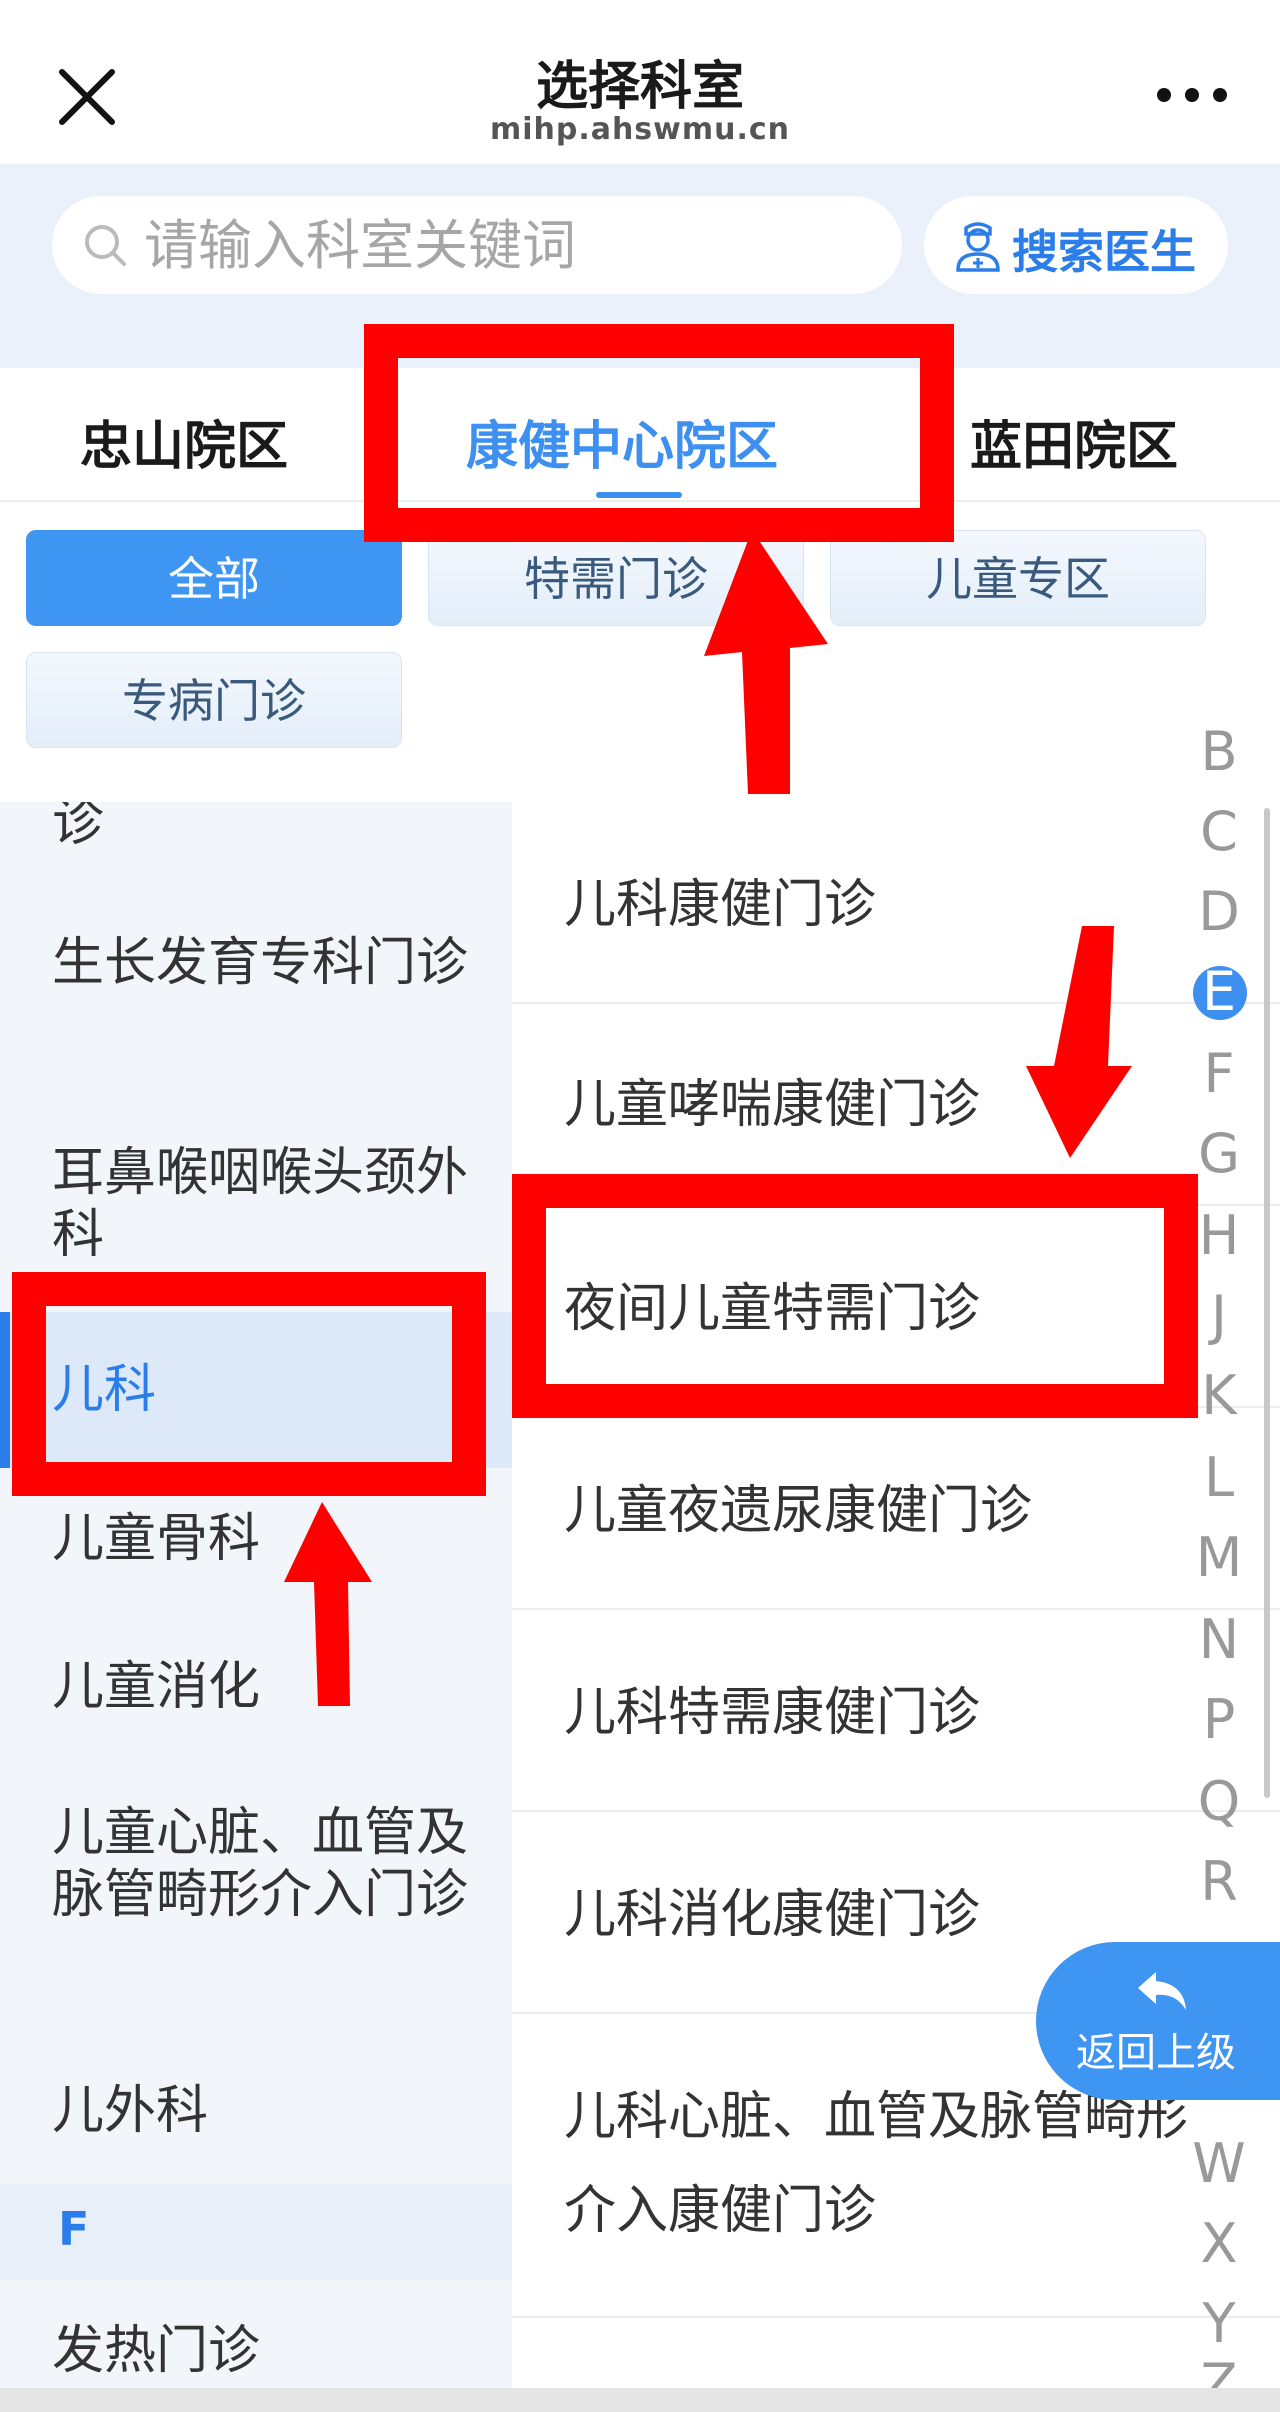 This screenshot has height=2412, width=1280. What do you see at coordinates (855, 1296) in the screenshot?
I see `highlight-box-night-clinic` at bounding box center [855, 1296].